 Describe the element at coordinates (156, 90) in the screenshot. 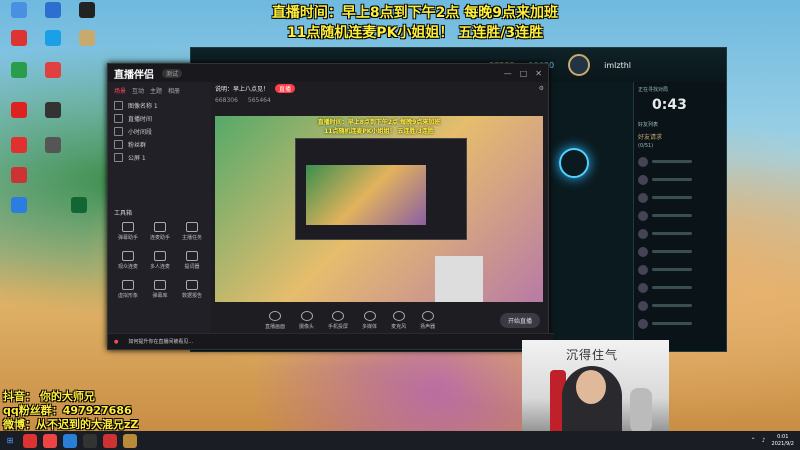

I see `tab-theme: 主题` at that location.